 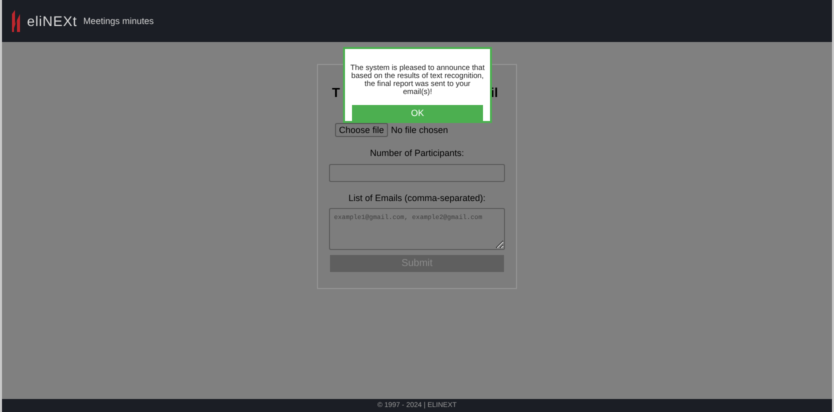 What do you see at coordinates (417, 173) in the screenshot?
I see `participants-input` at bounding box center [417, 173].